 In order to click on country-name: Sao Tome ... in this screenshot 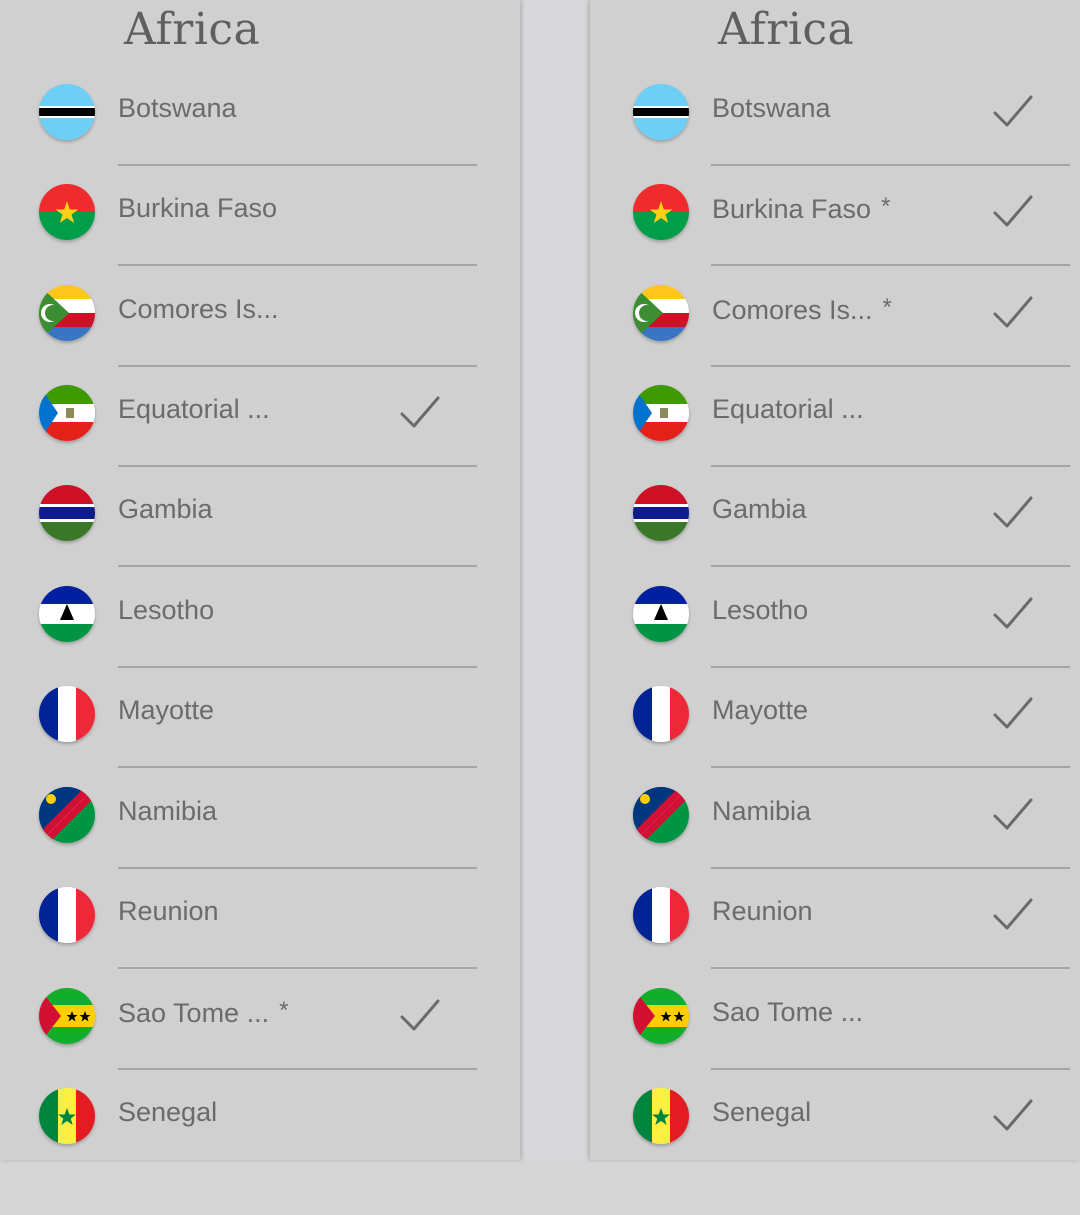, I will do `click(787, 1012)`.